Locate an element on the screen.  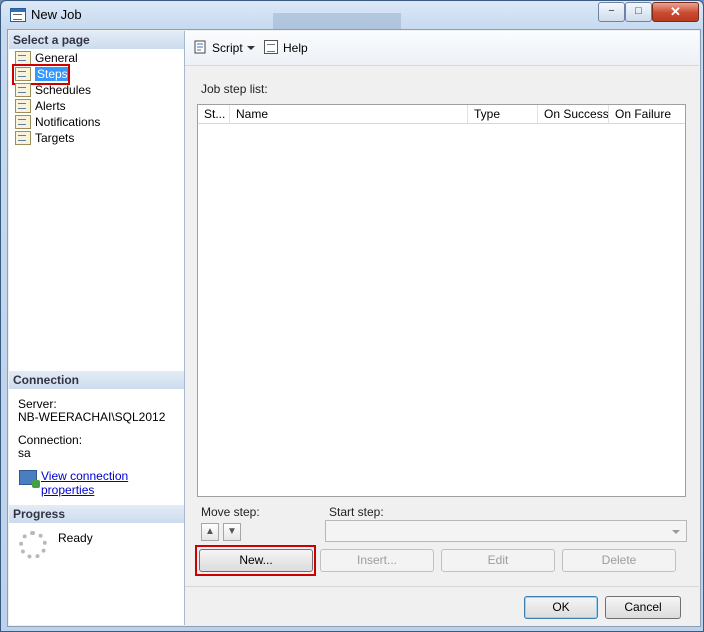
ok-button: OK is located at coordinates (561, 607).